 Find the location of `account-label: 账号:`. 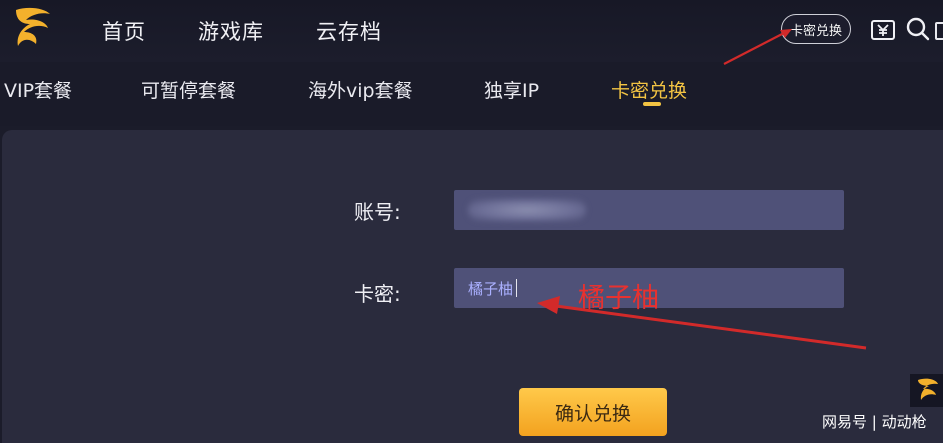

account-label: 账号: is located at coordinates (377, 212).